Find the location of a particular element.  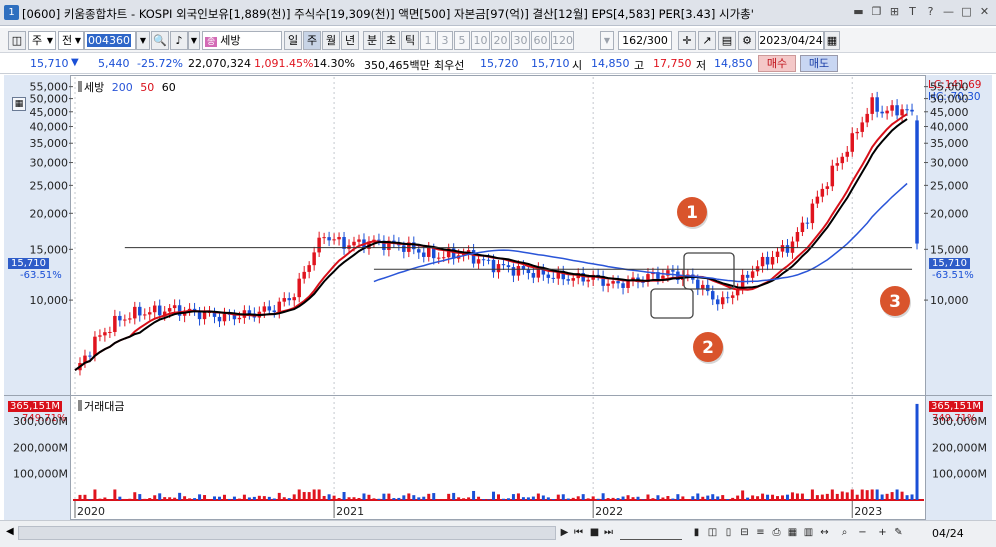

chart-type-icon: ▮ is located at coordinates (696, 533).